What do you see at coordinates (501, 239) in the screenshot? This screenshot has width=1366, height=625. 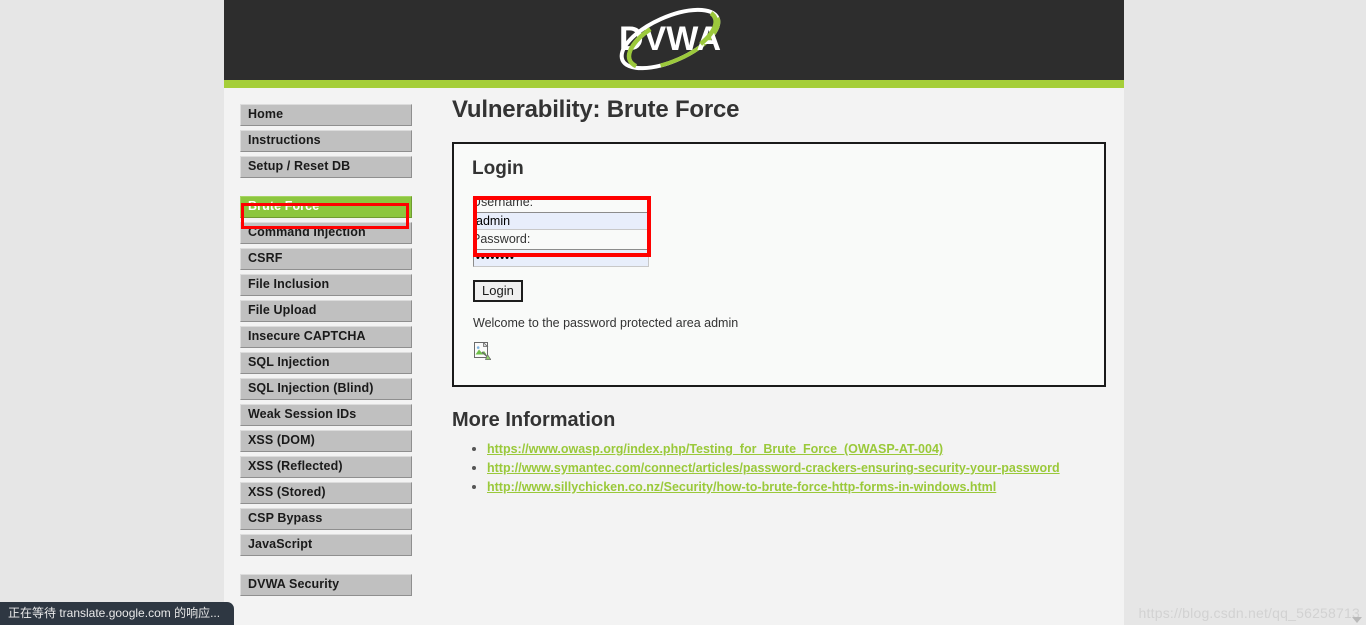 I see `password-label: Password:` at bounding box center [501, 239].